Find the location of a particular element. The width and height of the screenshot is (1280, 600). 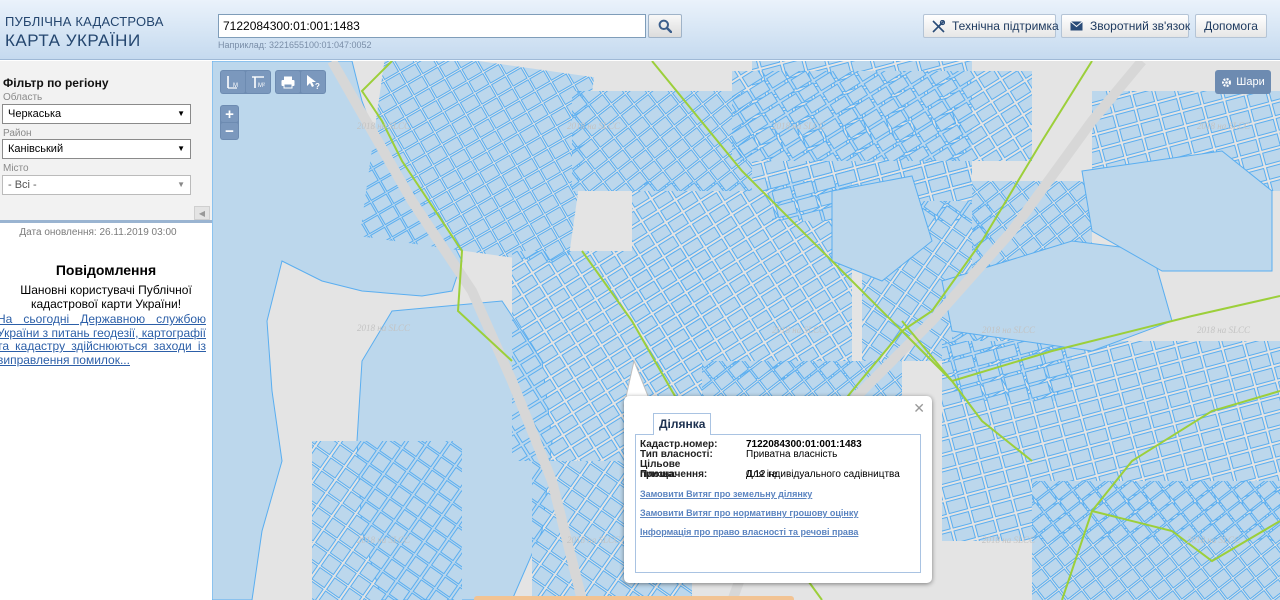

filter-title: Фільтр по регіону is located at coordinates (56, 83).